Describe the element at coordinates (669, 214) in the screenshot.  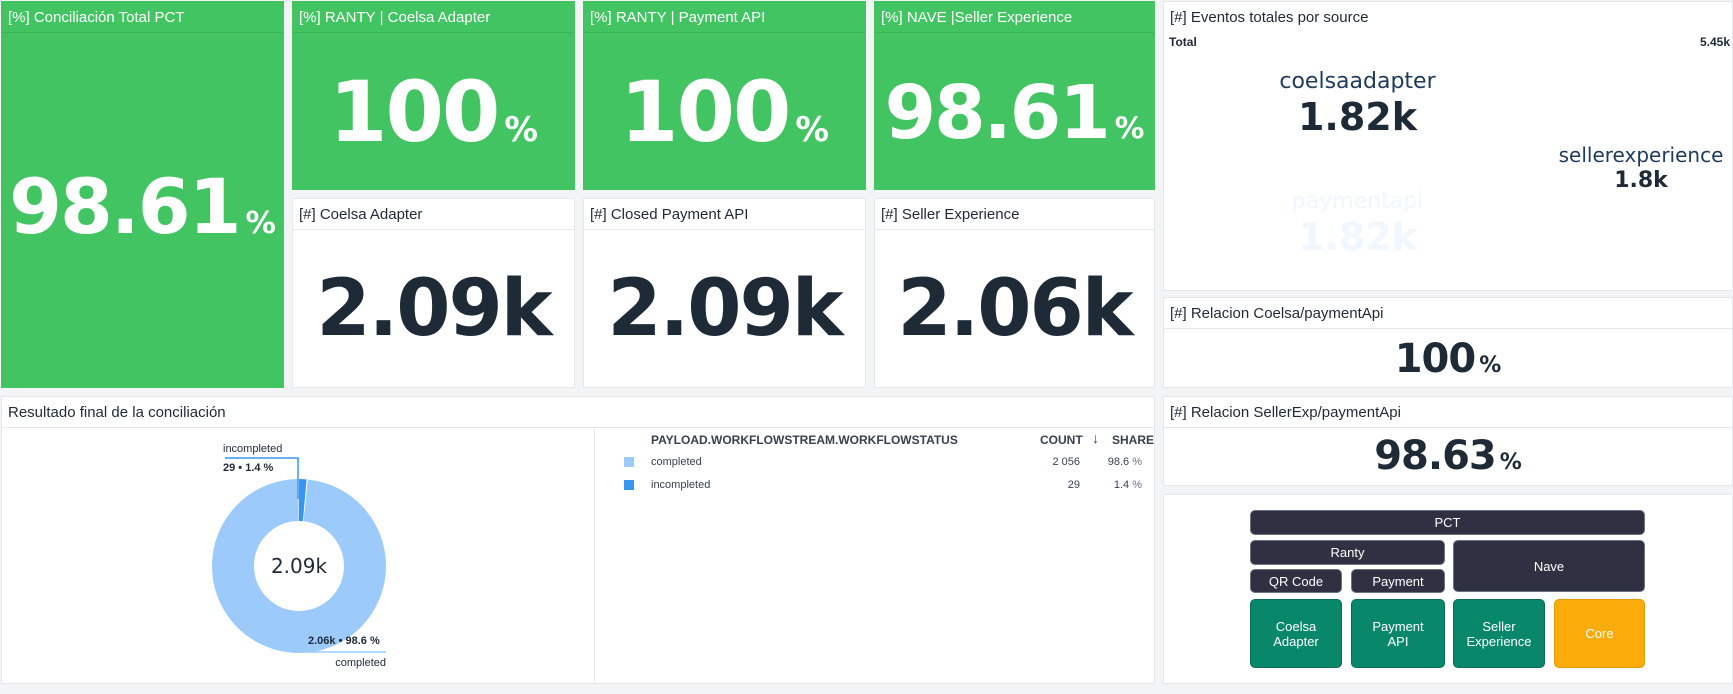
I see `payment-count-title: [#] Closed Payment API` at that location.